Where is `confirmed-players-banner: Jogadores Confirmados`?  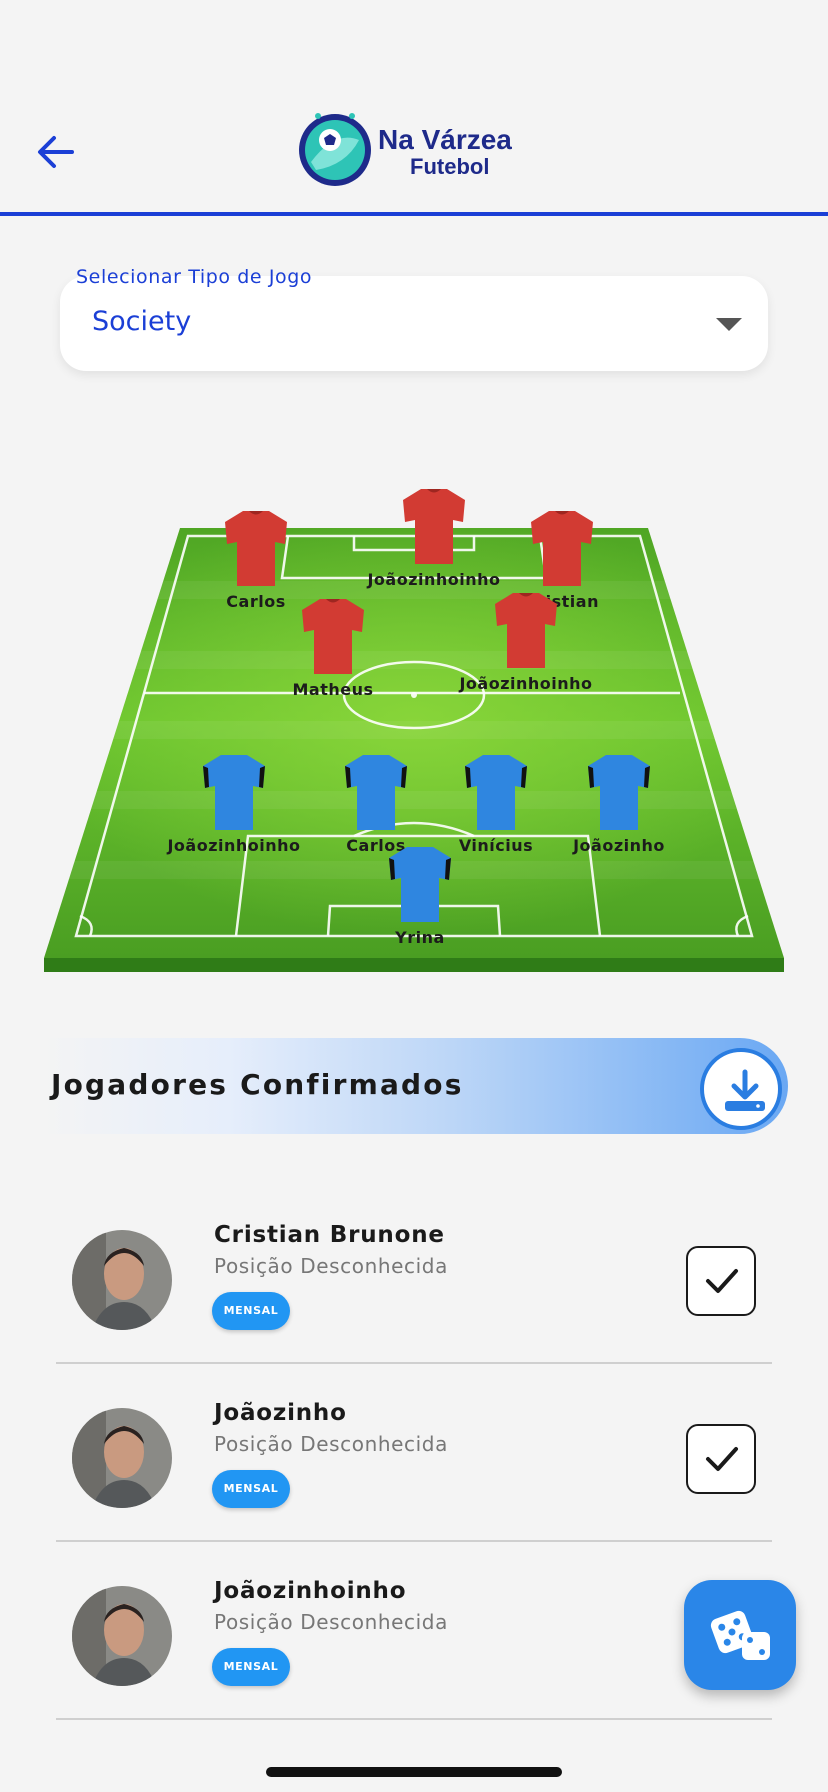
confirmed-players-banner: Jogadores Confirmados is located at coordinates (414, 1086).